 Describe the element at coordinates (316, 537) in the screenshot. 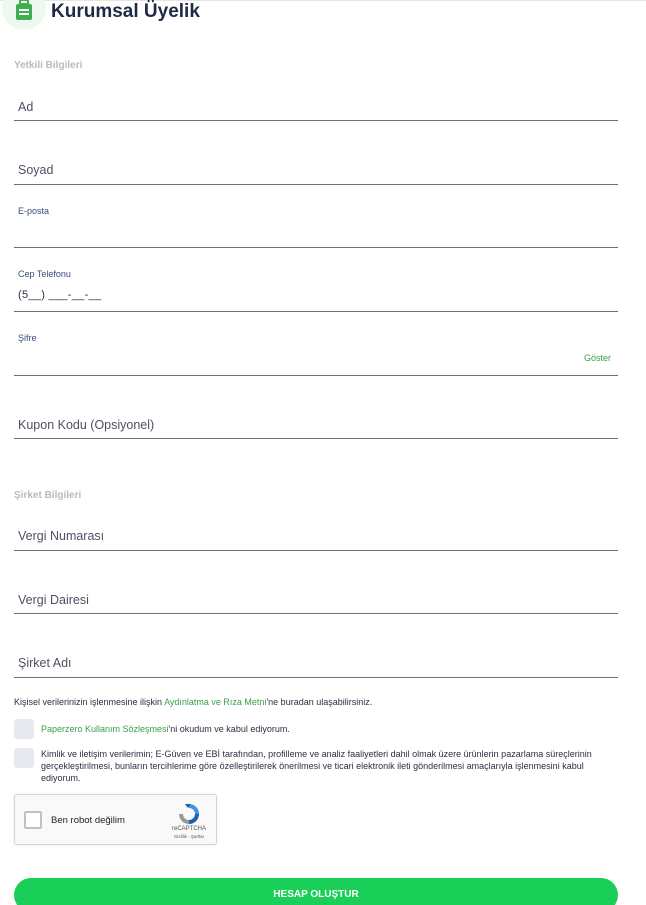

I see `tax-number-field: Vergi Numarası` at that location.